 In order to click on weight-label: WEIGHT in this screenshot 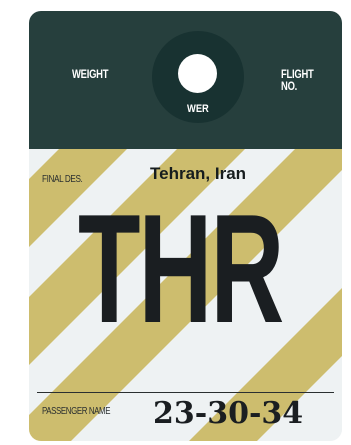, I will do `click(90, 75)`.